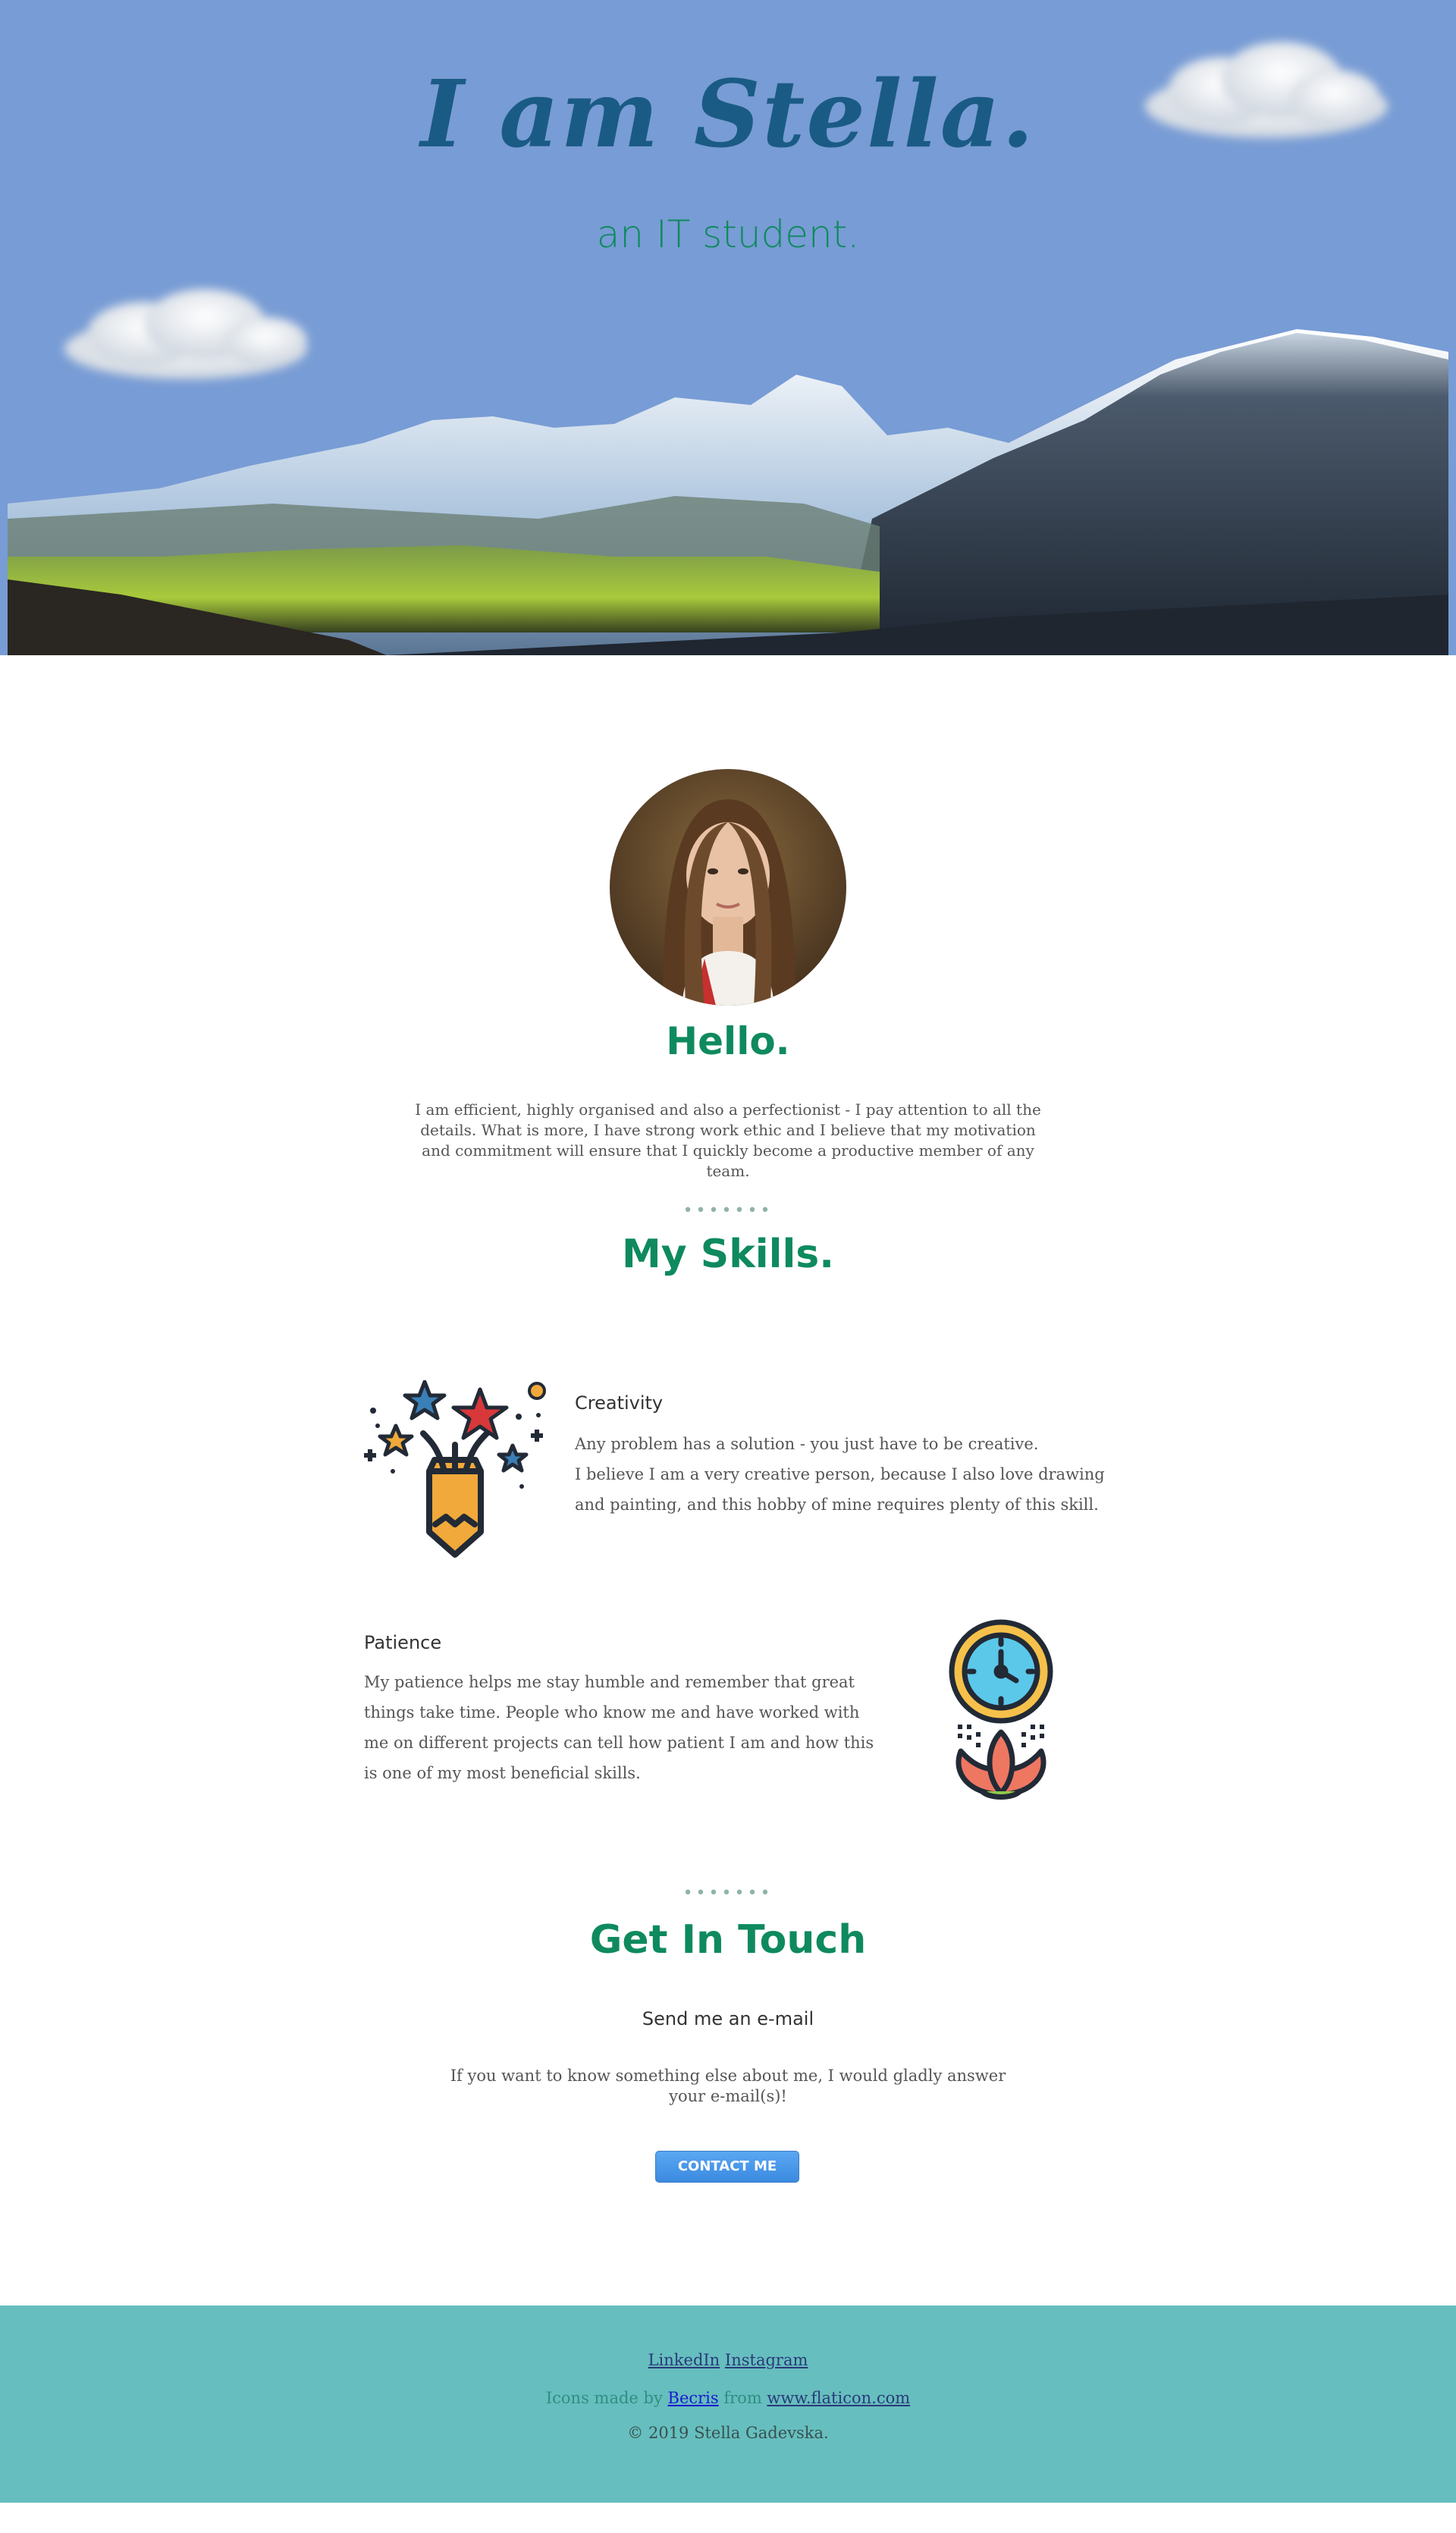 Image resolution: width=1456 pixels, height=2533 pixels. Describe the element at coordinates (684, 2360) in the screenshot. I see `linkedin-link: LinkedIn` at that location.